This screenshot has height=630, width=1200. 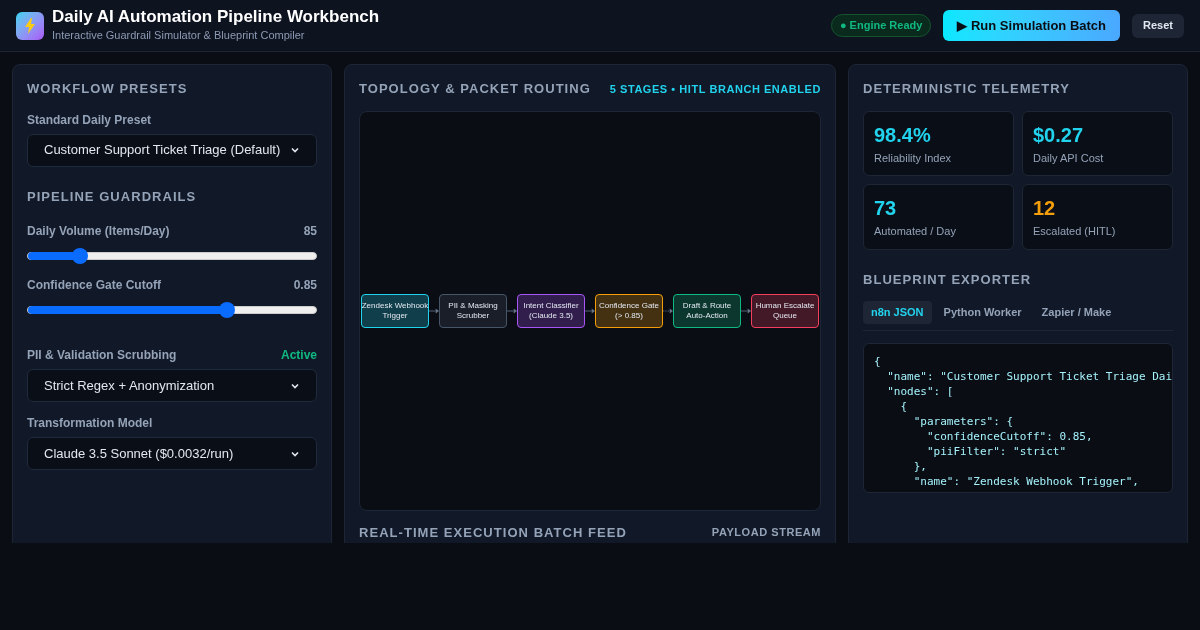 What do you see at coordinates (112, 196) in the screenshot?
I see `section-heading: PIPELINE GUARDRAILS` at bounding box center [112, 196].